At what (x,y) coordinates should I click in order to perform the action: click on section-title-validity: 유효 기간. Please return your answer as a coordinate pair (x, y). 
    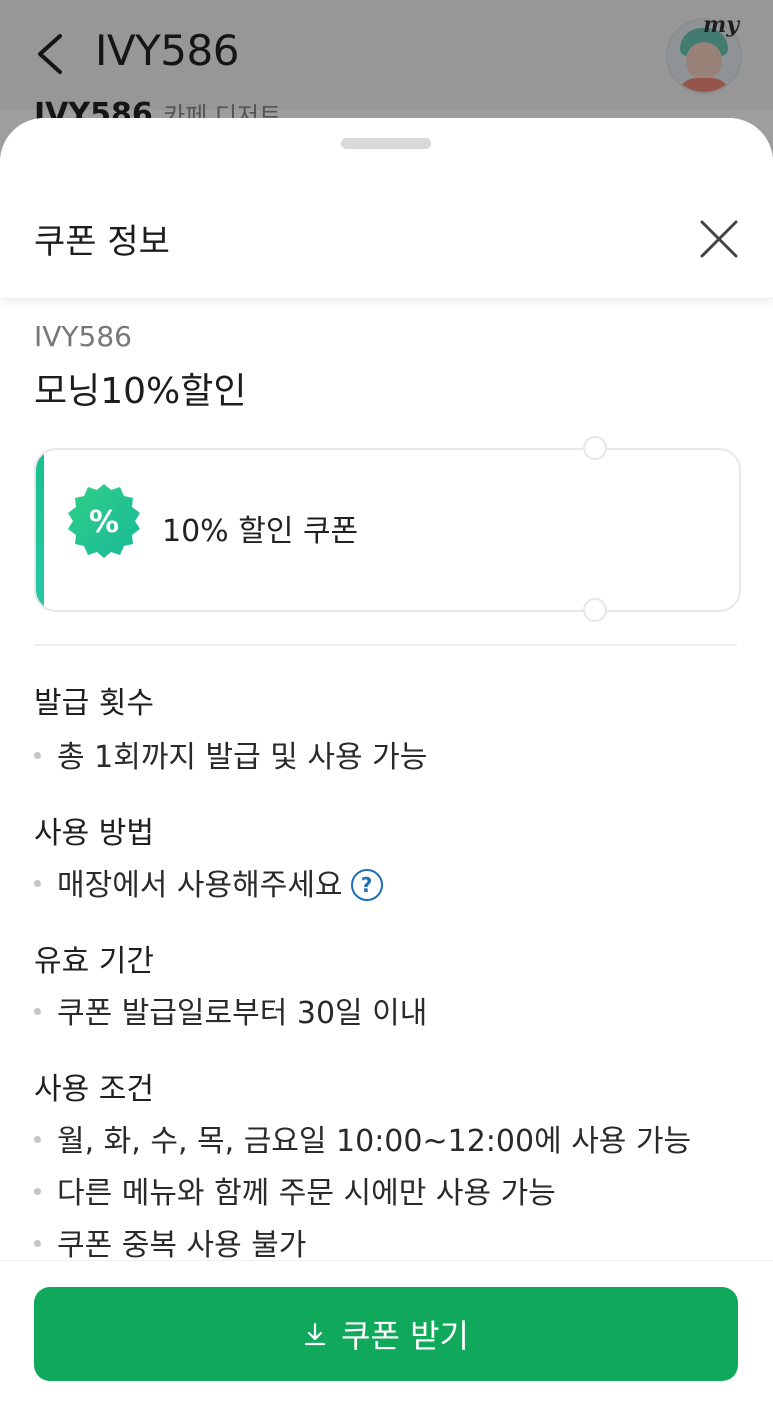
    Looking at the image, I should click on (94, 961).